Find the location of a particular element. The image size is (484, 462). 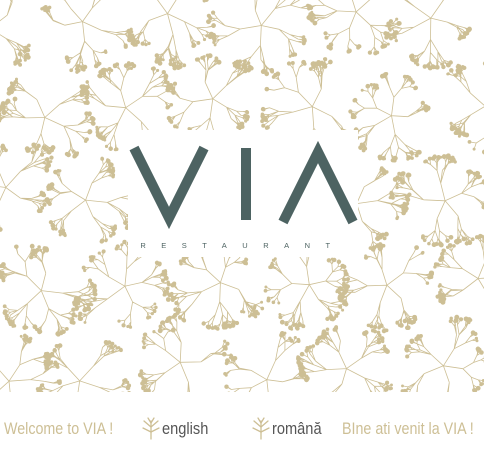

english-link: english is located at coordinates (185, 429).